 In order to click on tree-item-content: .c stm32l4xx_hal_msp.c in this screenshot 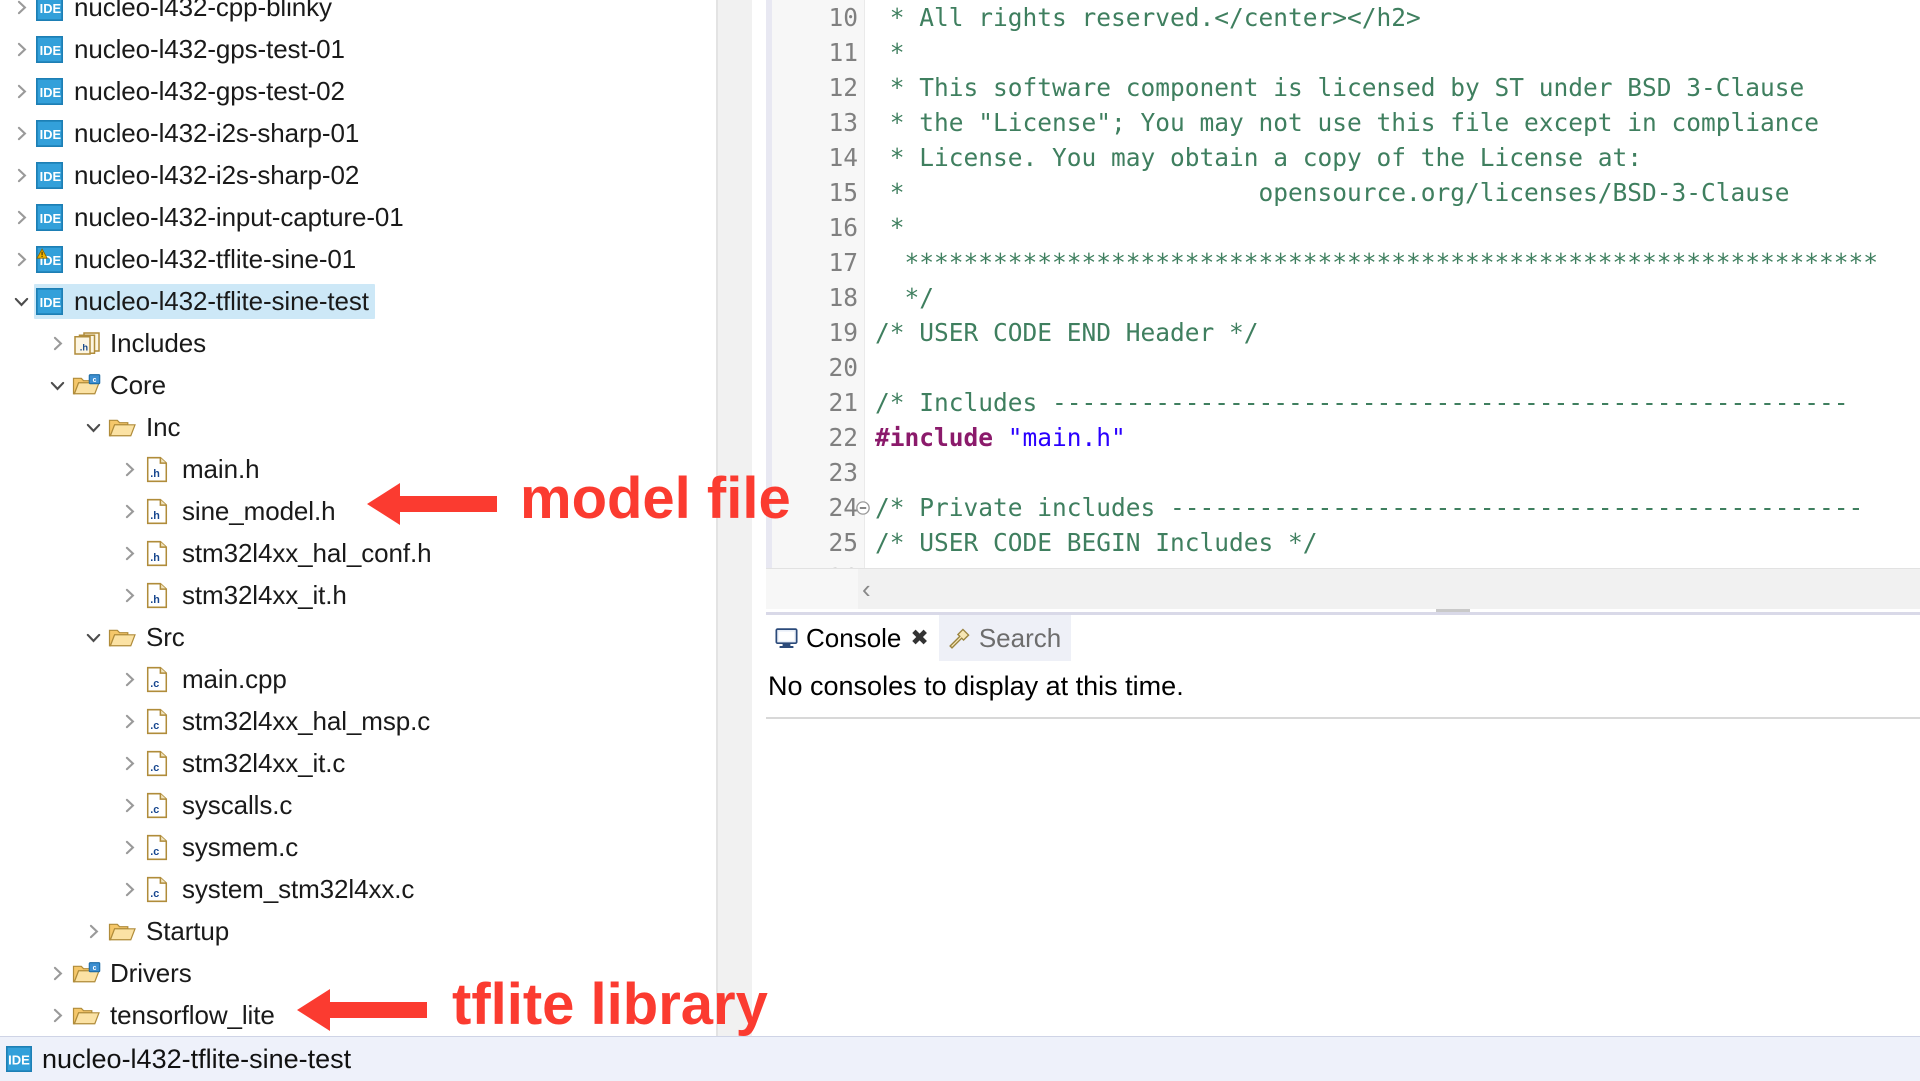, I will do `click(289, 721)`.